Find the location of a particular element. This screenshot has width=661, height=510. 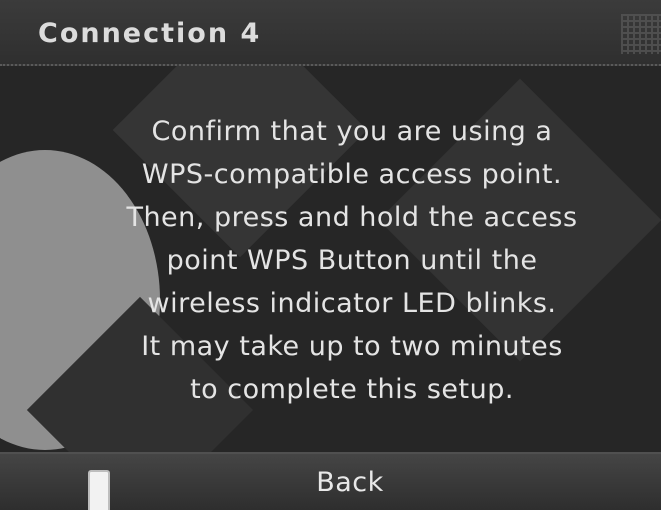

message-line: Confirm that you are using a is located at coordinates (352, 131).